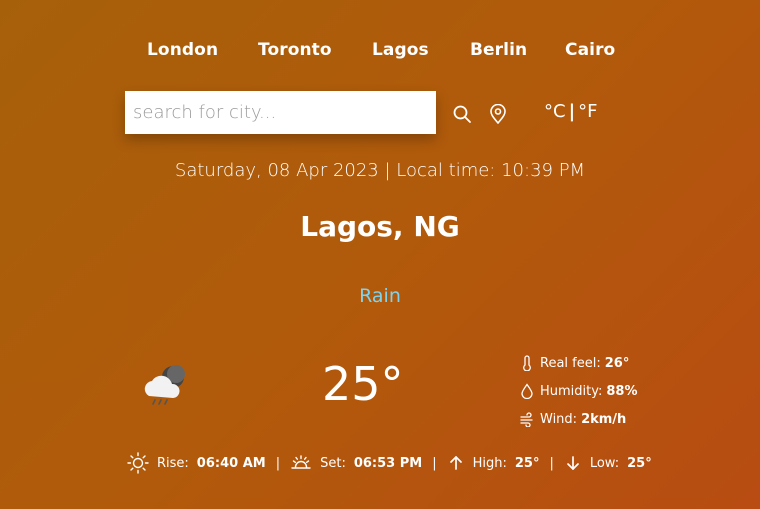 This screenshot has height=509, width=760. I want to click on weather-condition: Rain, so click(380, 296).